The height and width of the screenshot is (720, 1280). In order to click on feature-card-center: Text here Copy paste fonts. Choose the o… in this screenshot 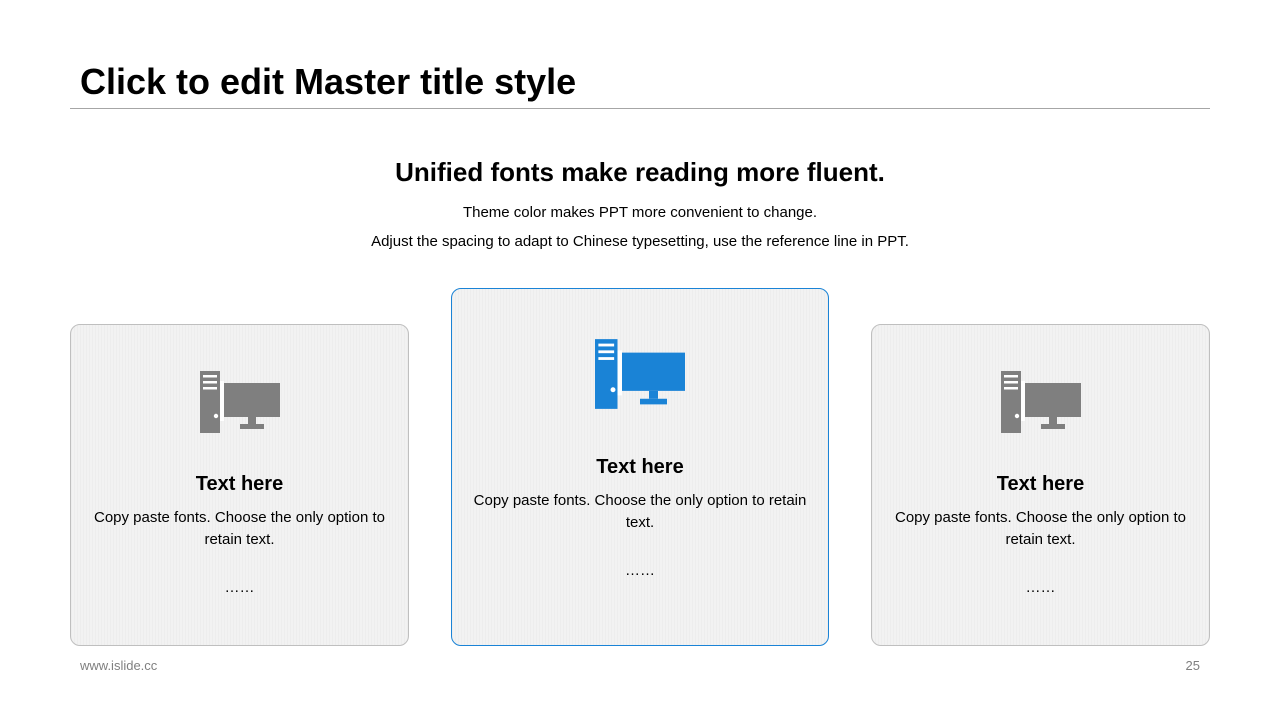, I will do `click(640, 467)`.